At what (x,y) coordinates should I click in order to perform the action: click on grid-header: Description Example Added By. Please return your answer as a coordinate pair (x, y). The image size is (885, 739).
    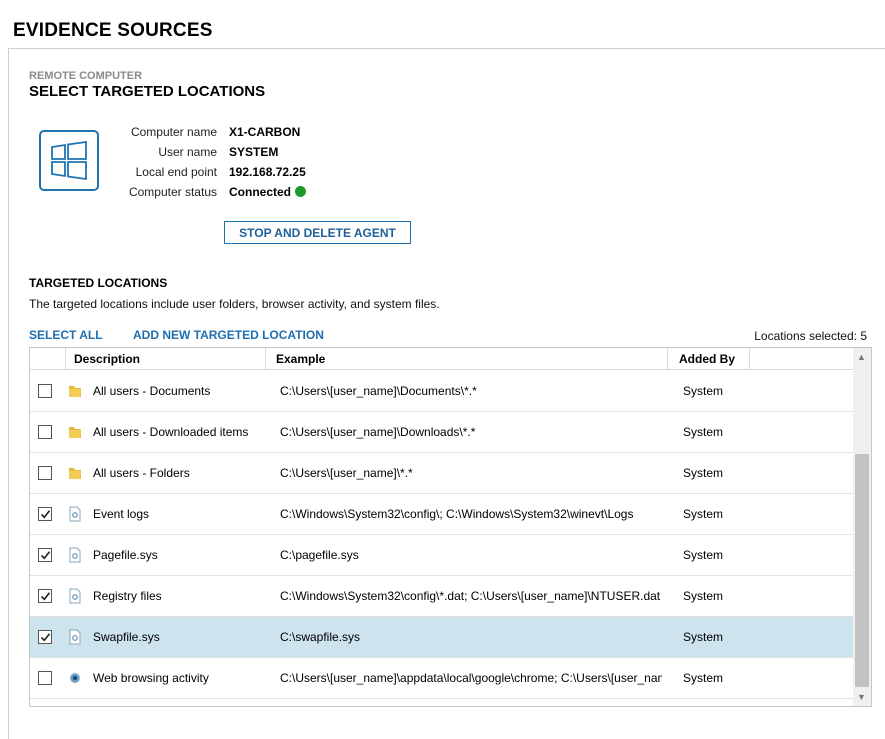
    Looking at the image, I should click on (442, 359).